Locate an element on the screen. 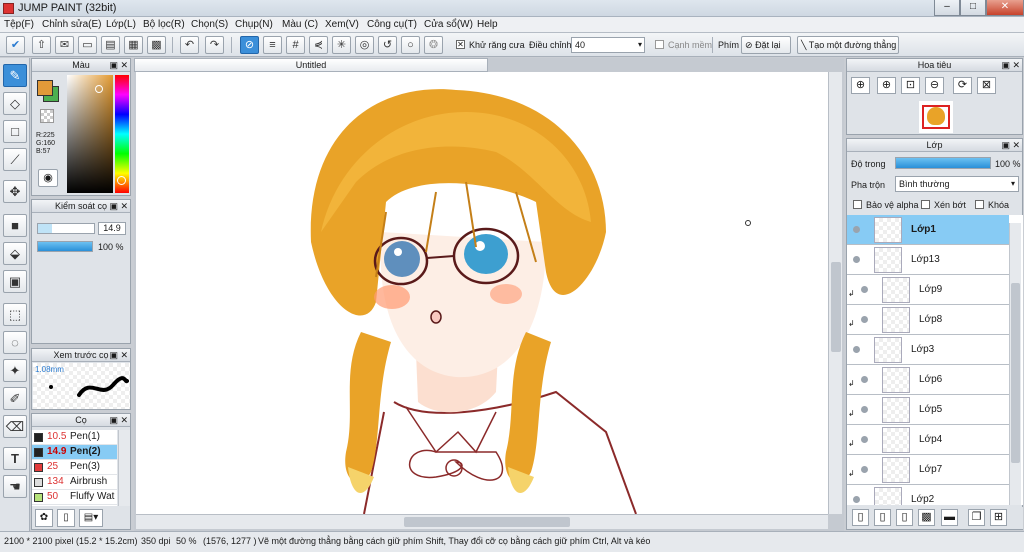  menu-view: Xem(V) is located at coordinates (342, 24).